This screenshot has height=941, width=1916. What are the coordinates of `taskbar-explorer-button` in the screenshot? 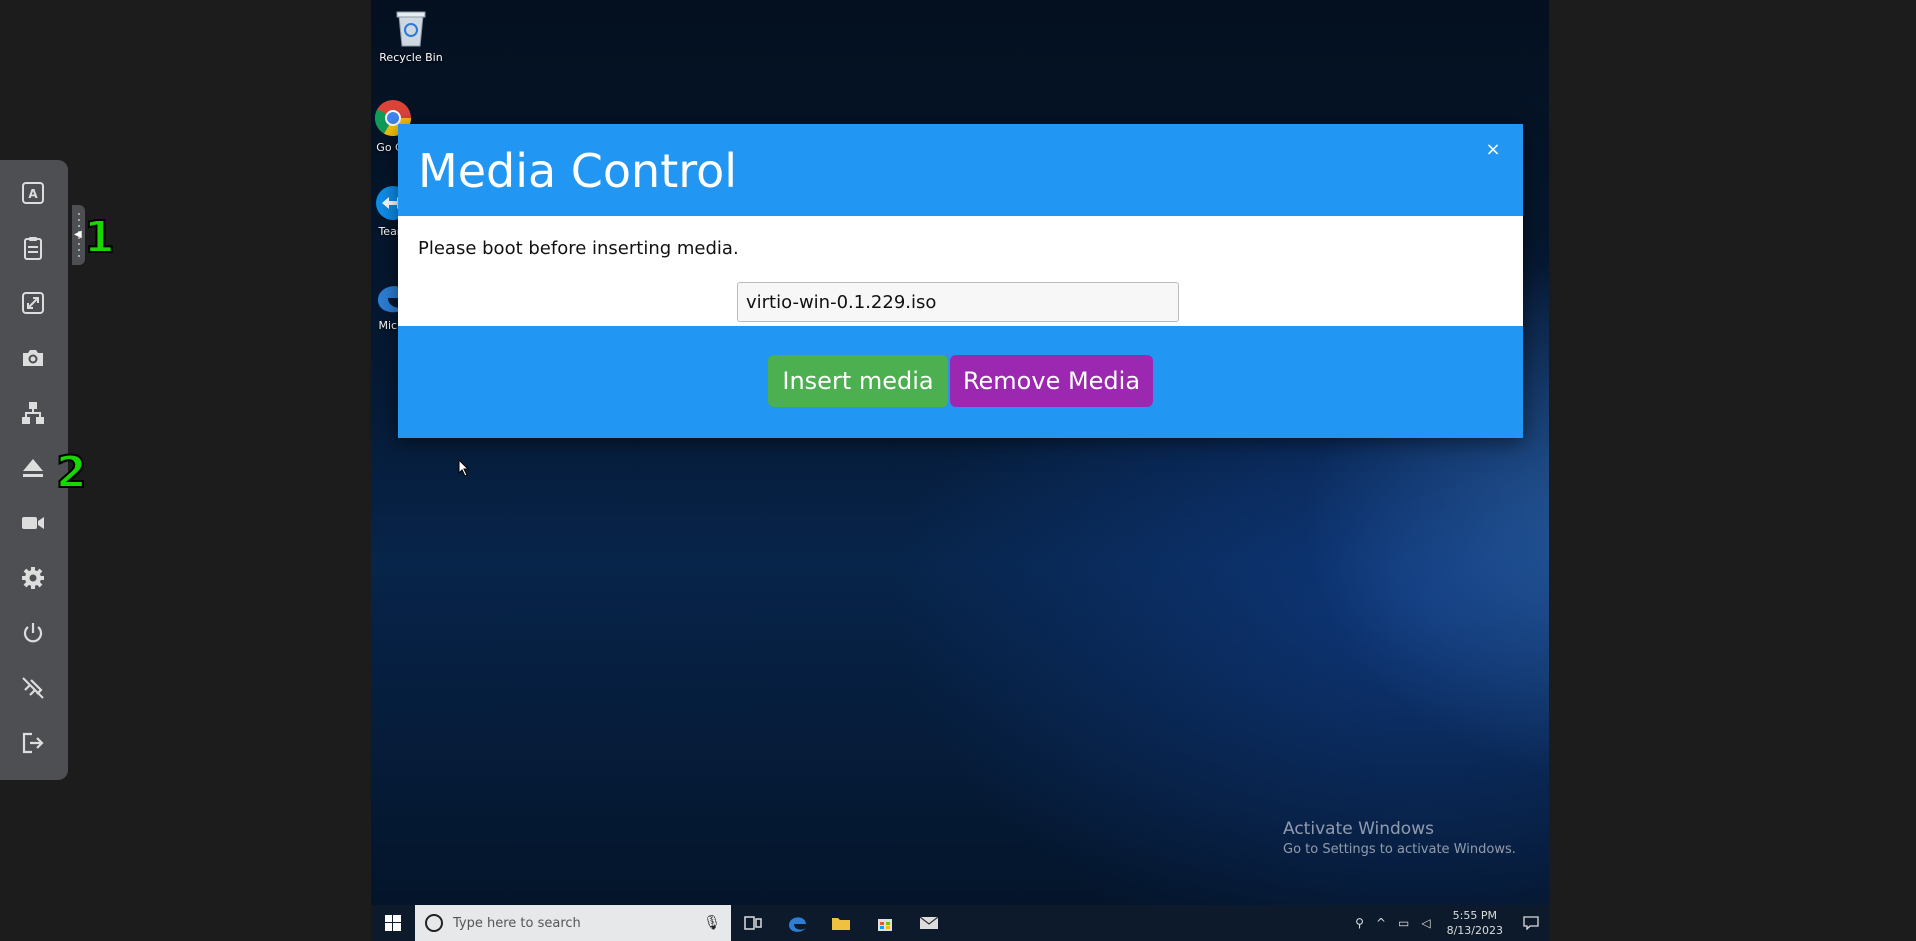 It's located at (841, 923).